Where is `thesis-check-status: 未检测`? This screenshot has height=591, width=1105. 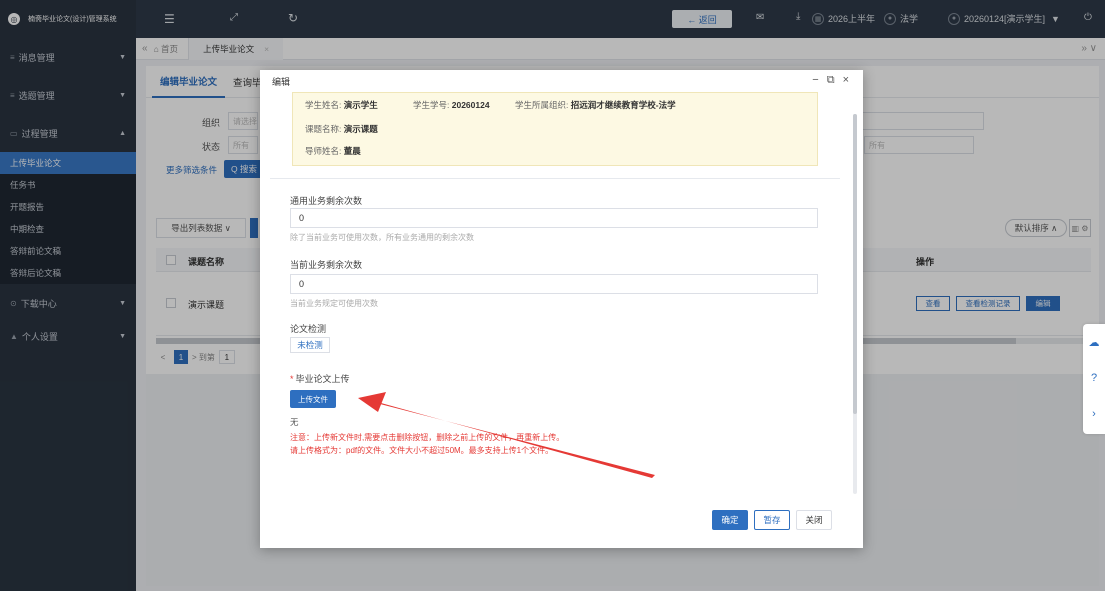
thesis-check-status: 未检测 is located at coordinates (310, 345).